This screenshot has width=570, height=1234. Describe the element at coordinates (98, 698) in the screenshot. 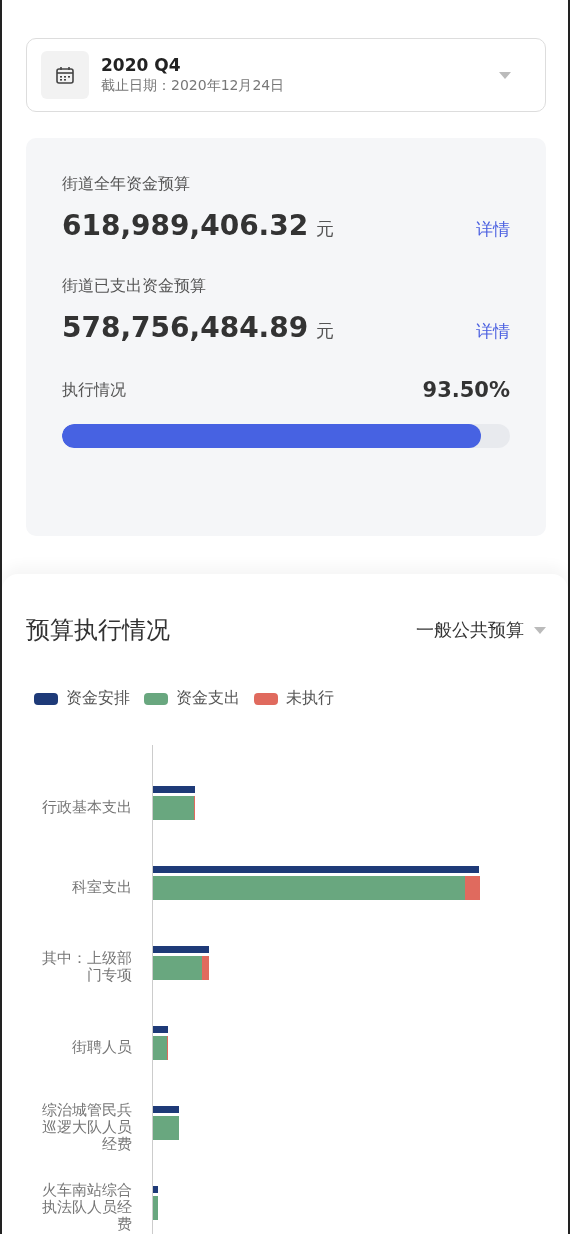

I see `legend-label: 资金安排` at that location.